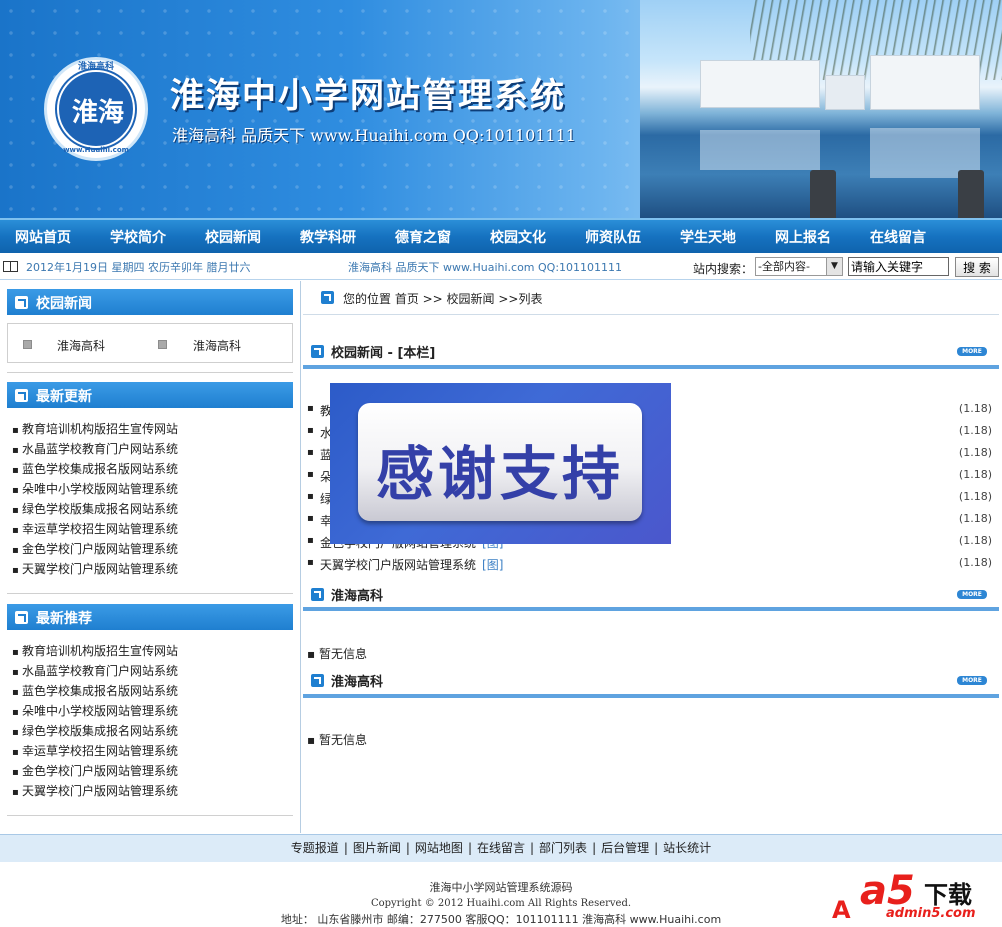  Describe the element at coordinates (374, 135) in the screenshot. I see `site-slogan: 淮海高科 品质天下 www.Huaihi.com QQ:101101111` at that location.